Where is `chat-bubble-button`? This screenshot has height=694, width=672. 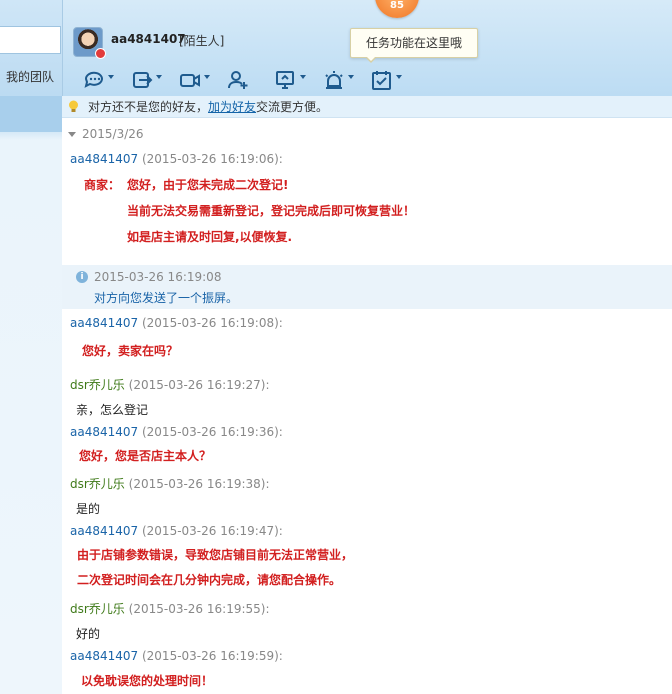 chat-bubble-button is located at coordinates (107, 80).